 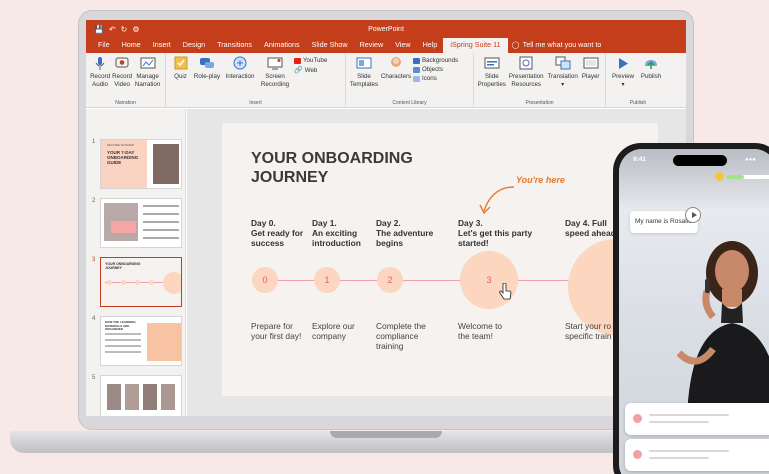 I want to click on tab-help: Help, so click(x=430, y=46).